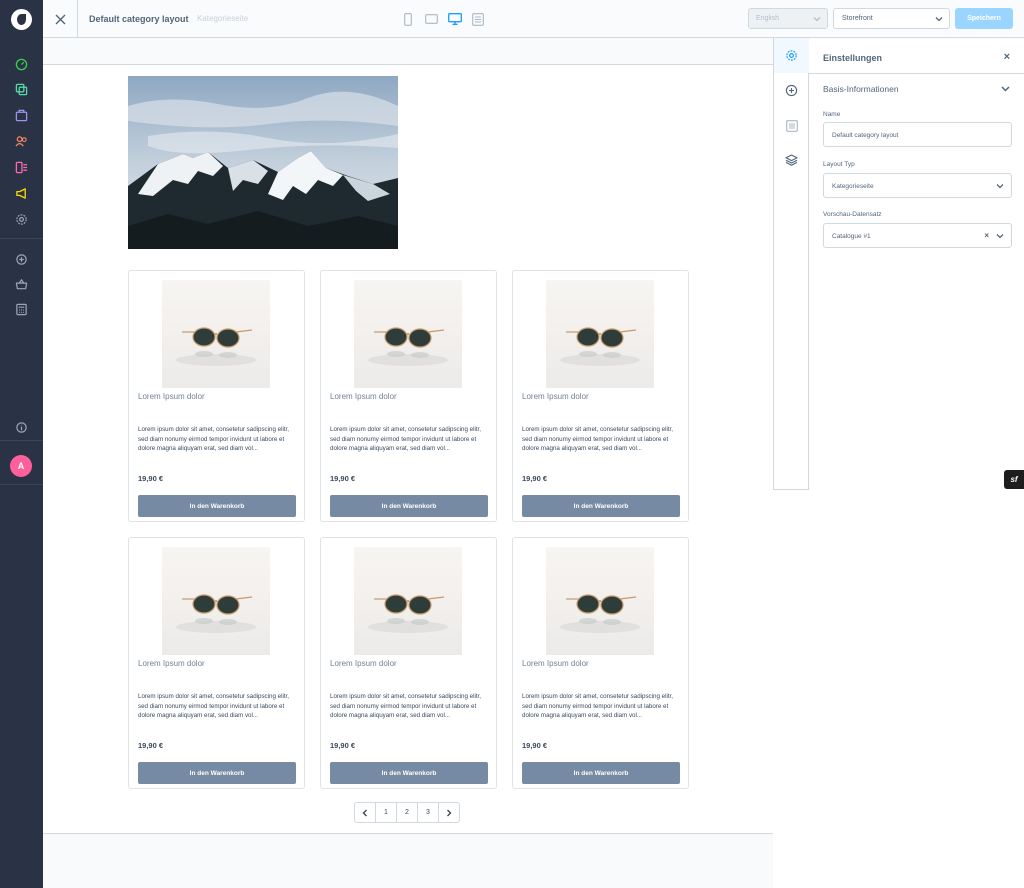 This screenshot has width=1024, height=888. I want to click on sidebar-tool-strip, so click(791, 264).